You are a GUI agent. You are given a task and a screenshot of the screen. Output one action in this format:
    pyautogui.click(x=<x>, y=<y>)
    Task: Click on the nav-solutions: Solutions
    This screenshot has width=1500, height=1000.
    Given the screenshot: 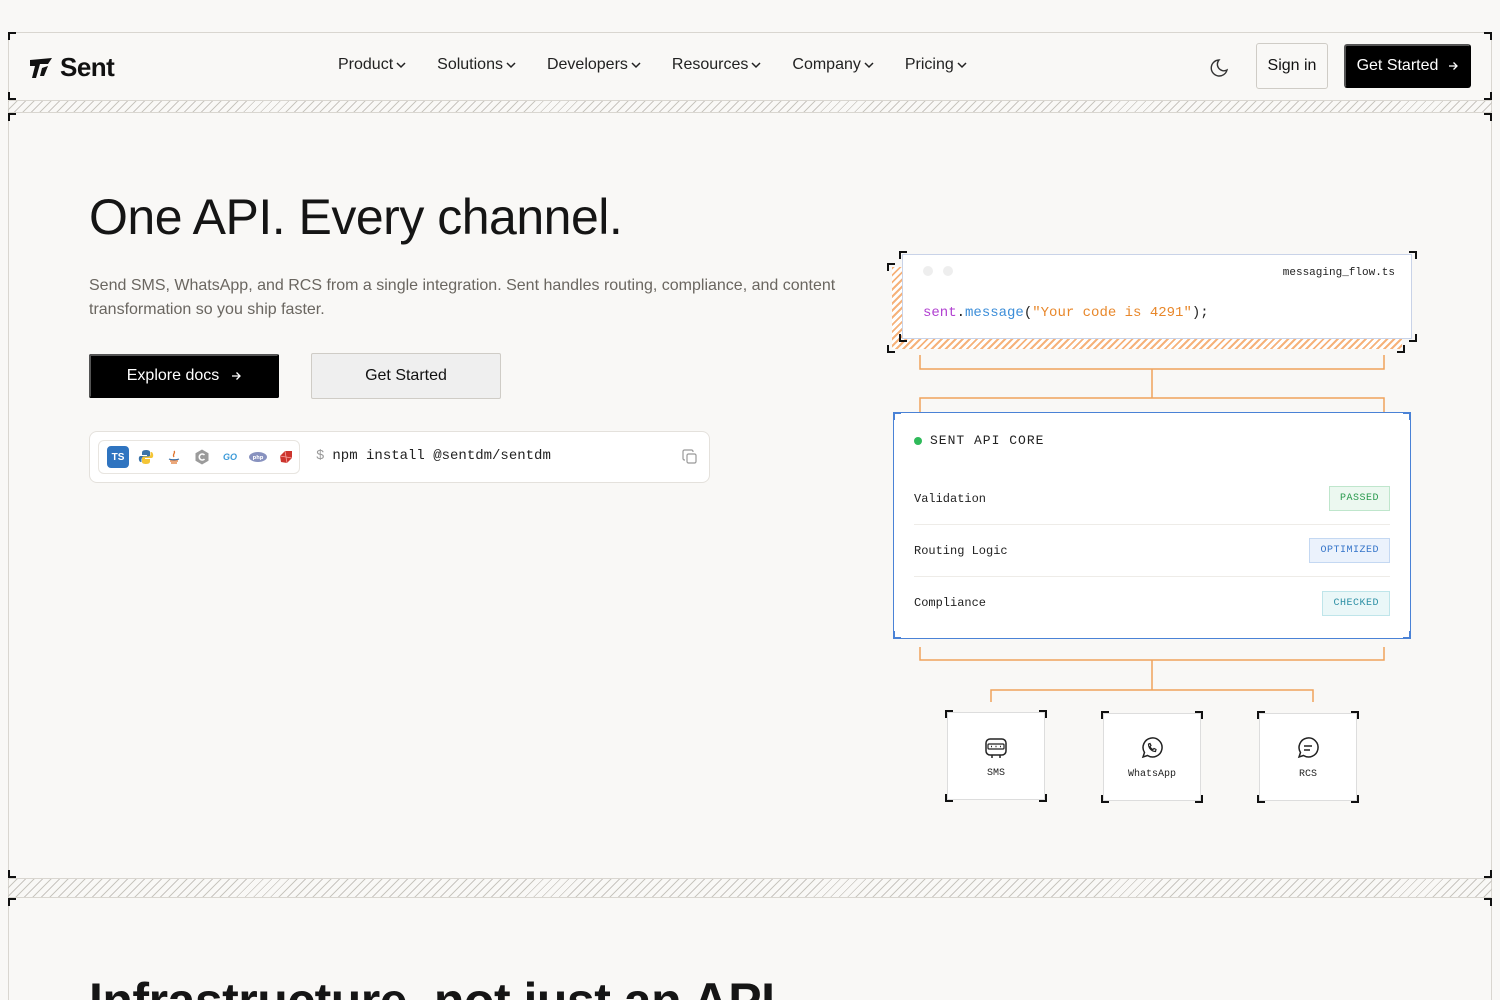 What is the action you would take?
    pyautogui.click(x=476, y=65)
    